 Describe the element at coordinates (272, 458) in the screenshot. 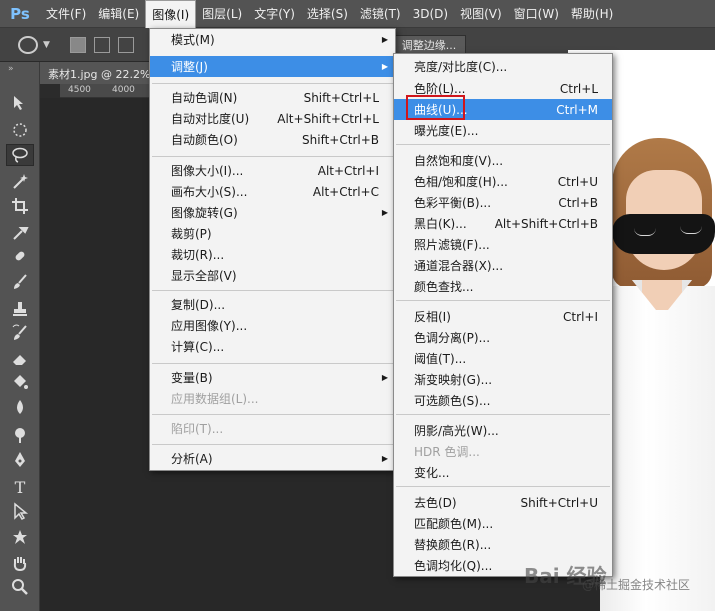

I see `image-menu-item-17: 分析(A) ▶` at that location.